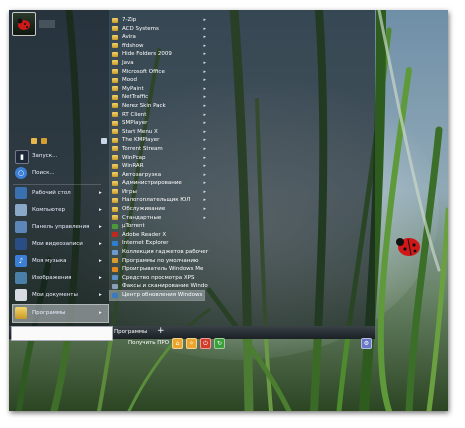 The height and width of the screenshot is (428, 465). Describe the element at coordinates (60, 227) in the screenshot. I see `control-panel-item: Панель управления` at that location.